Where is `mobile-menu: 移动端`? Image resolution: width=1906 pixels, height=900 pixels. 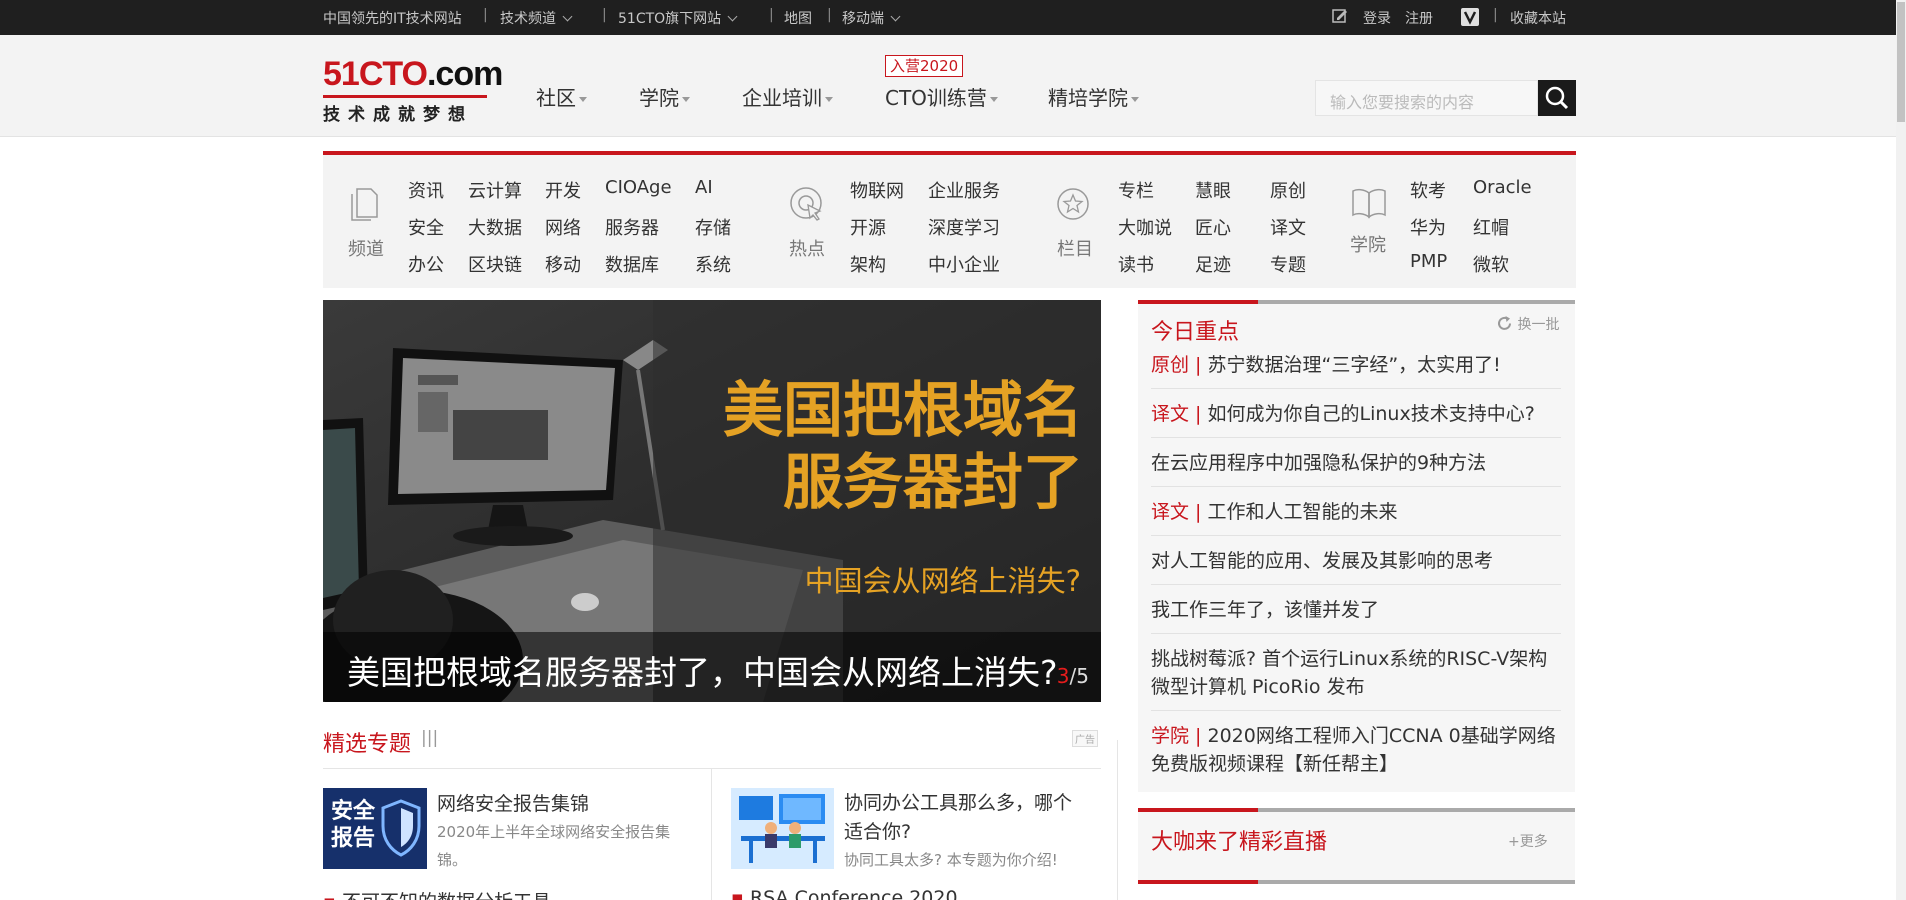
mobile-menu: 移动端 is located at coordinates (871, 18).